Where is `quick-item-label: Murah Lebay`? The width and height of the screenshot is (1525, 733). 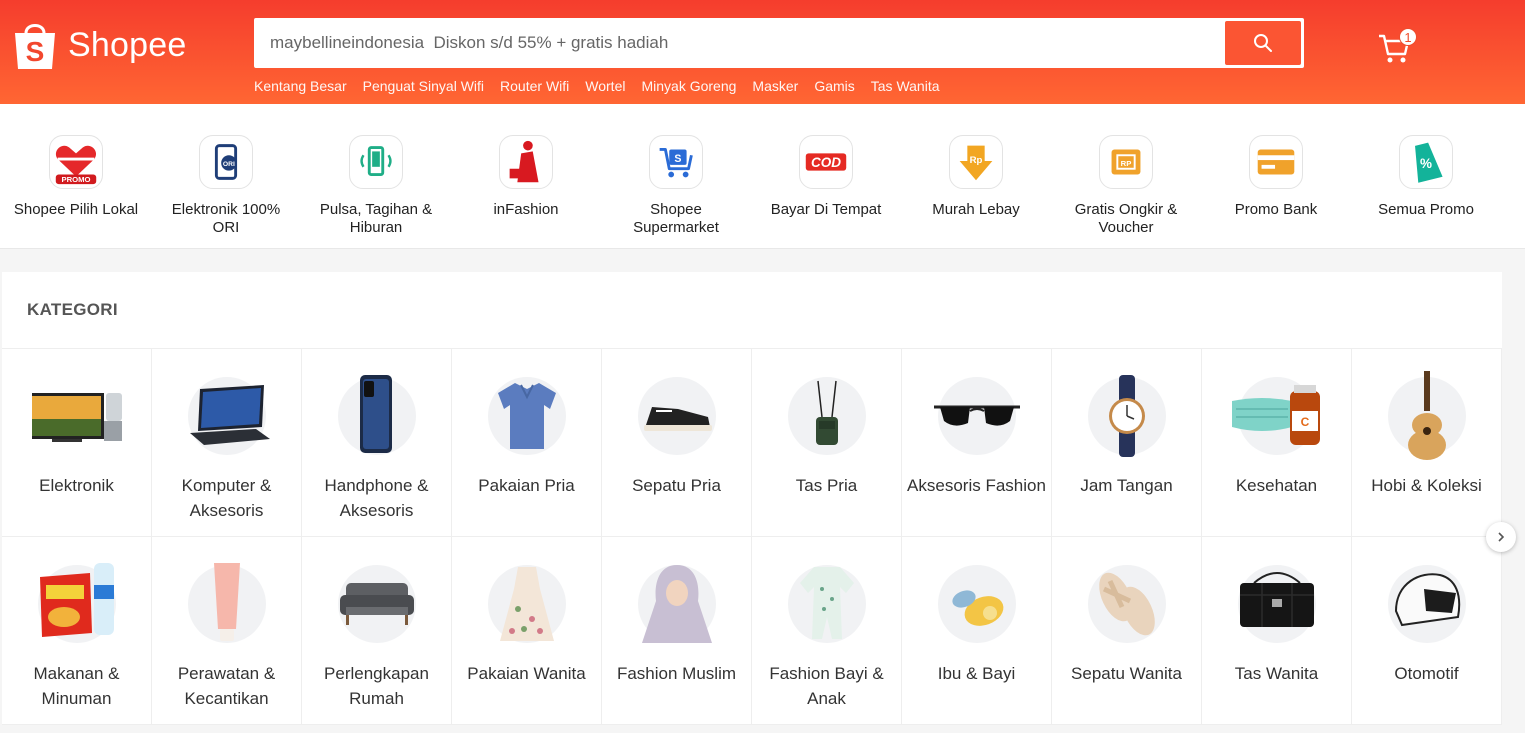 quick-item-label: Murah Lebay is located at coordinates (976, 209).